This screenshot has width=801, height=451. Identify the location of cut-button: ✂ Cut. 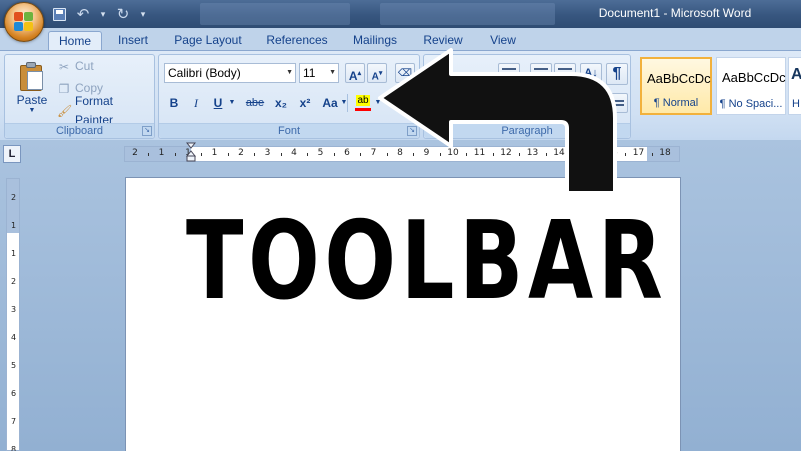
(75, 66).